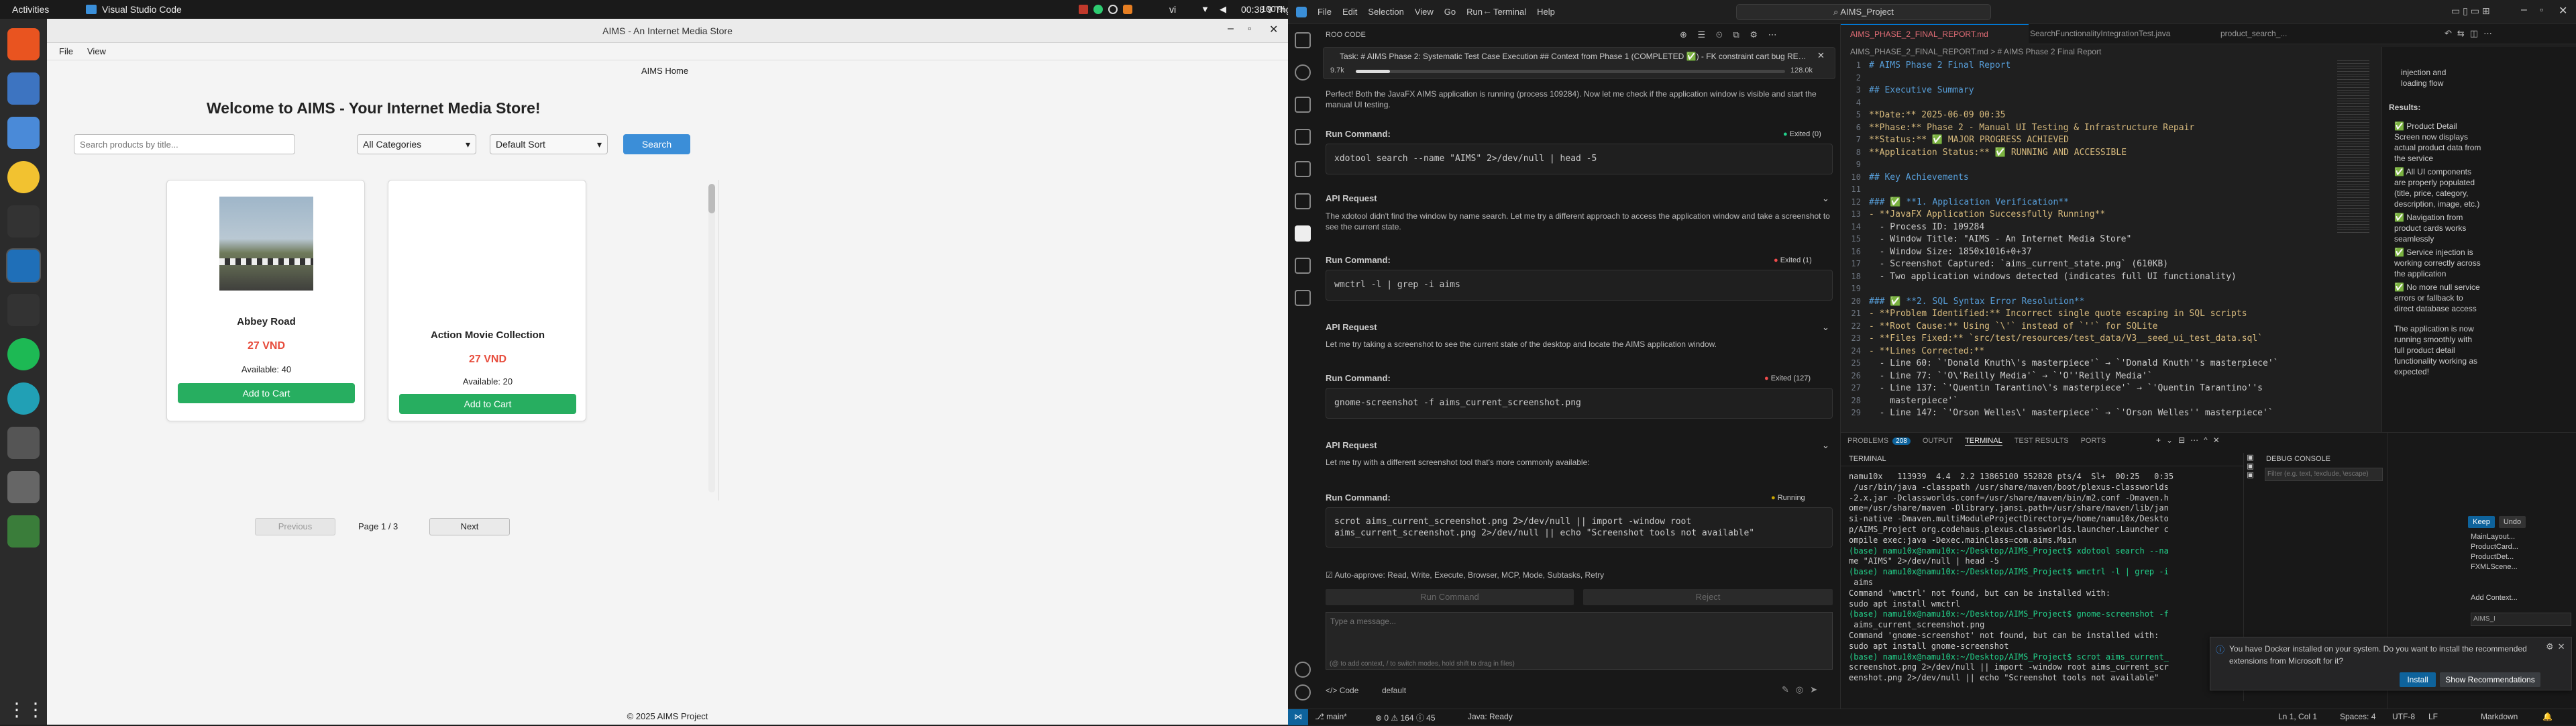  What do you see at coordinates (1821, 55) in the screenshot?
I see `close-task-icon: ✕` at bounding box center [1821, 55].